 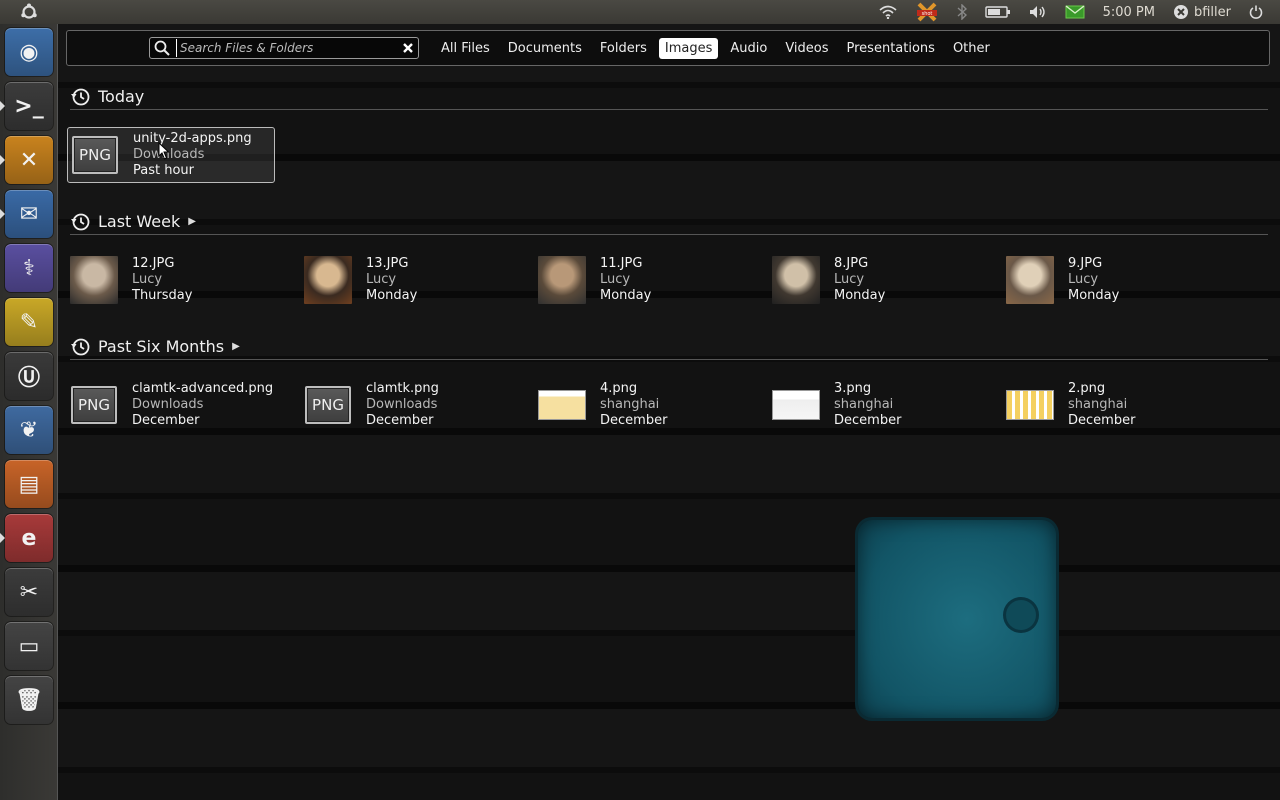 I want to click on file-name: 13.JPG, so click(x=387, y=263).